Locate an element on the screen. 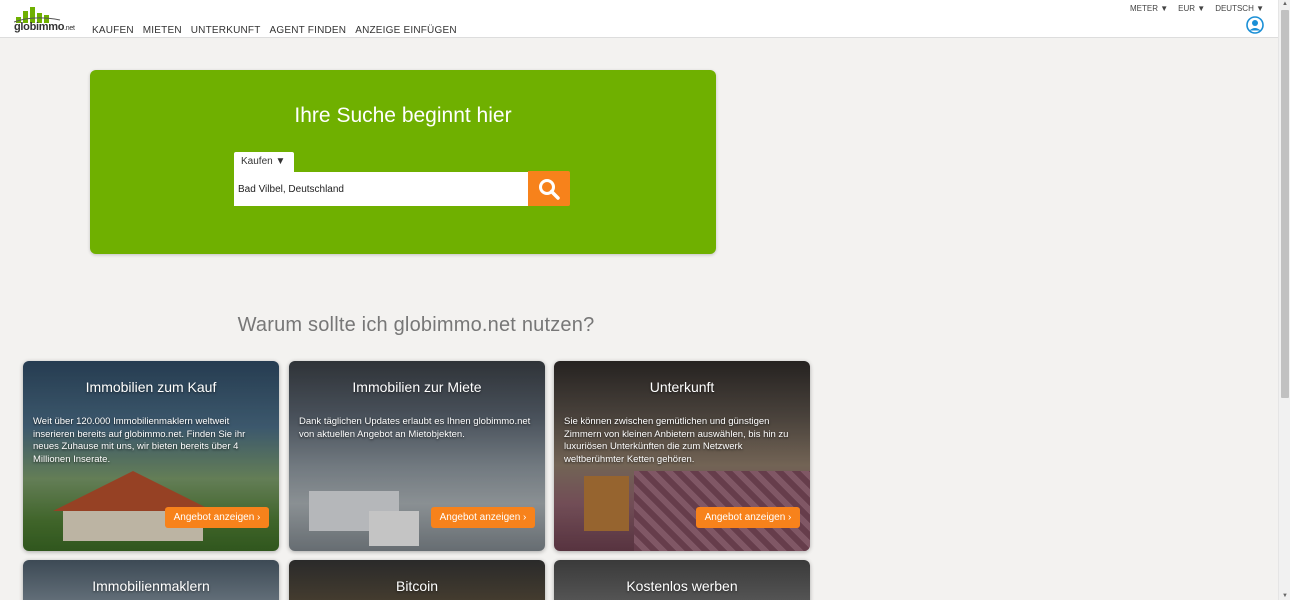  search-mode-dropdown: Kaufen ▼ is located at coordinates (264, 162).